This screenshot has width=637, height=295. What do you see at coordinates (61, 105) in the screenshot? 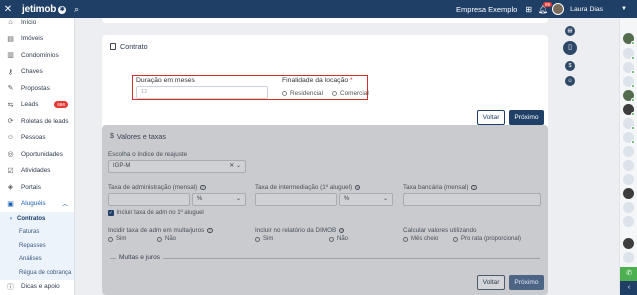
I see `leads-badge: 696` at bounding box center [61, 105].